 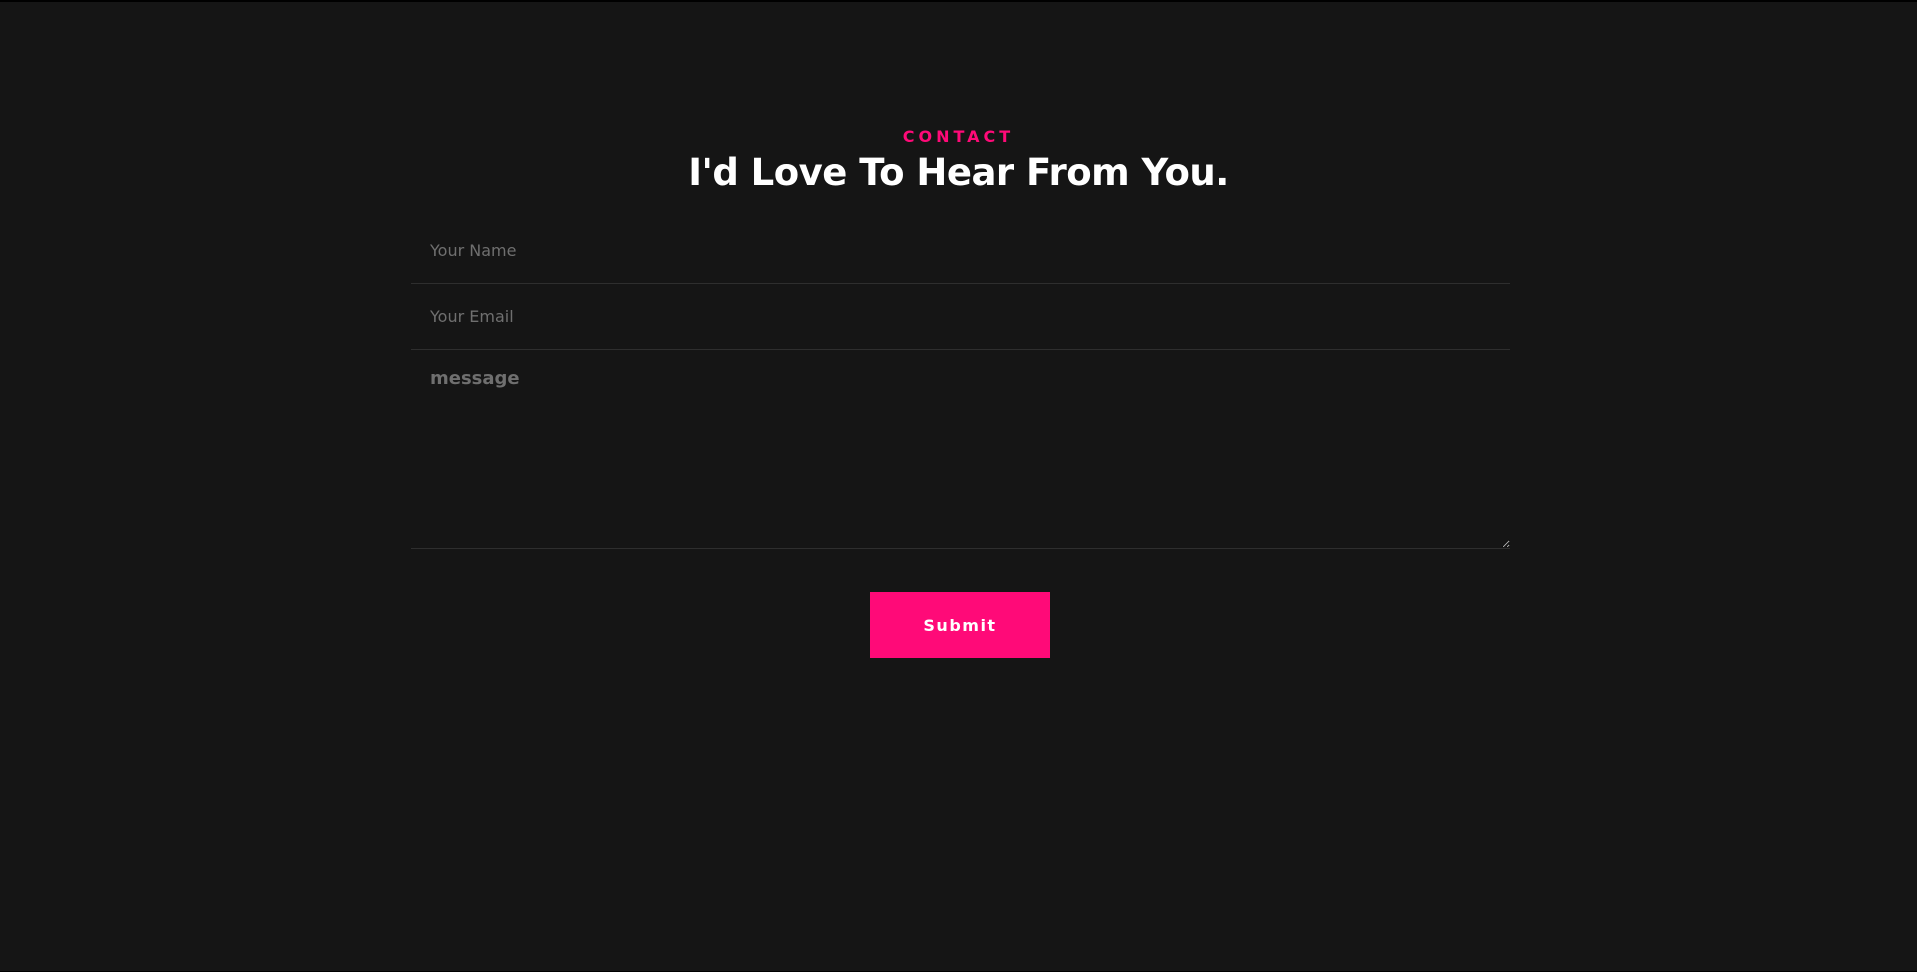 What do you see at coordinates (958, 172) in the screenshot?
I see `section-title: I'd Love To Hear From You.` at bounding box center [958, 172].